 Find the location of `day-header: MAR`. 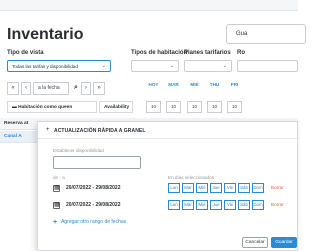

day-header: MAR is located at coordinates (173, 85).